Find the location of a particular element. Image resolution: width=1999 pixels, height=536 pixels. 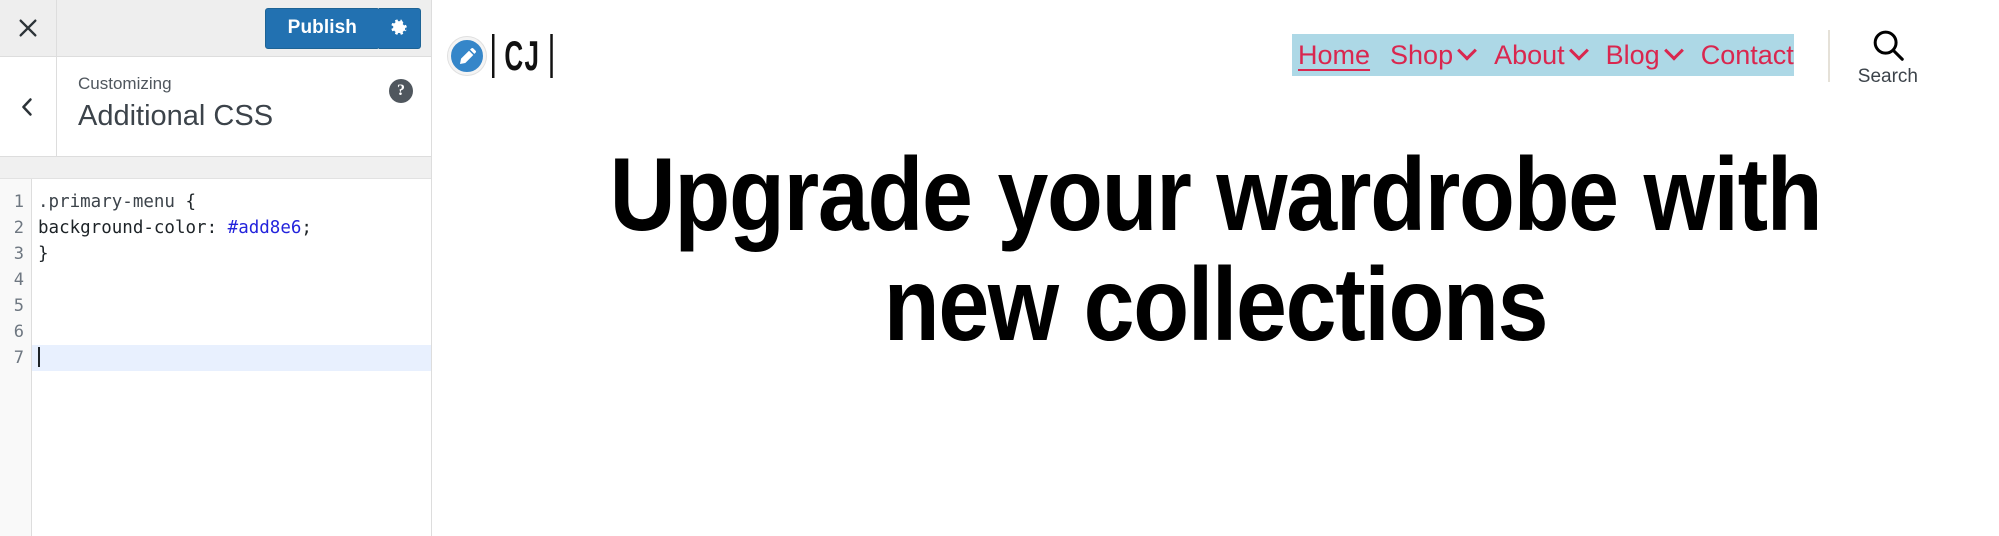

line-number: 7 is located at coordinates (18, 358).